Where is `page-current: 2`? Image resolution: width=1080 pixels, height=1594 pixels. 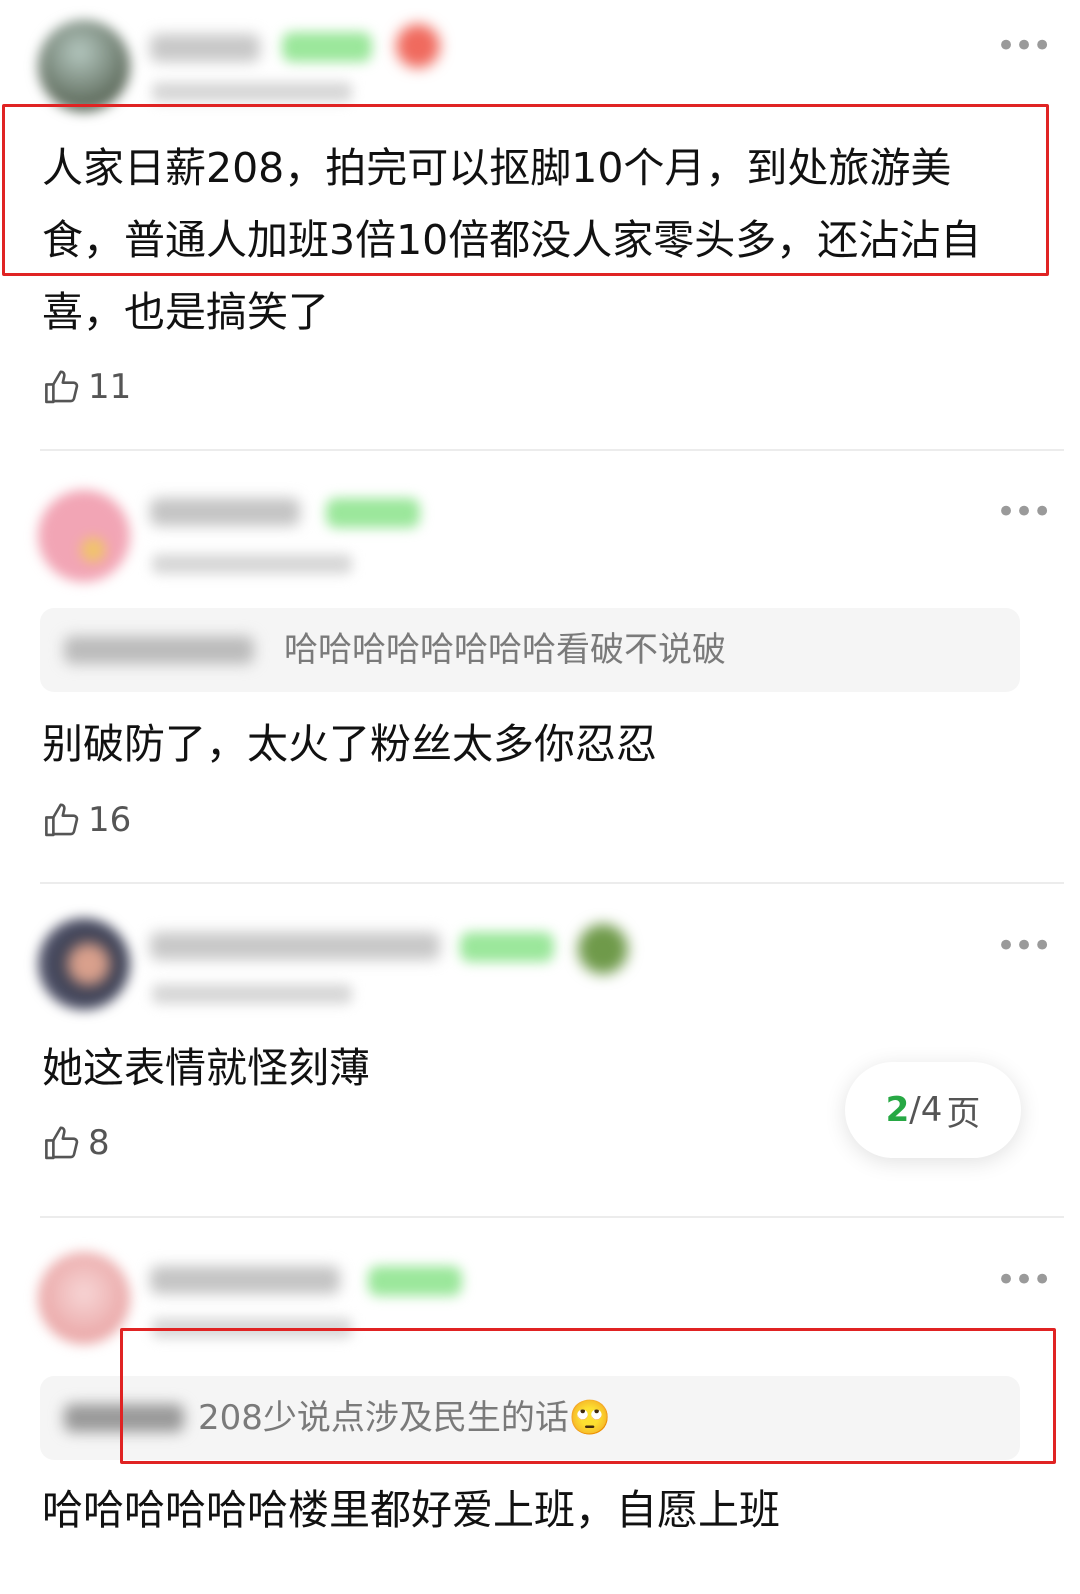
page-current: 2 is located at coordinates (897, 1110).